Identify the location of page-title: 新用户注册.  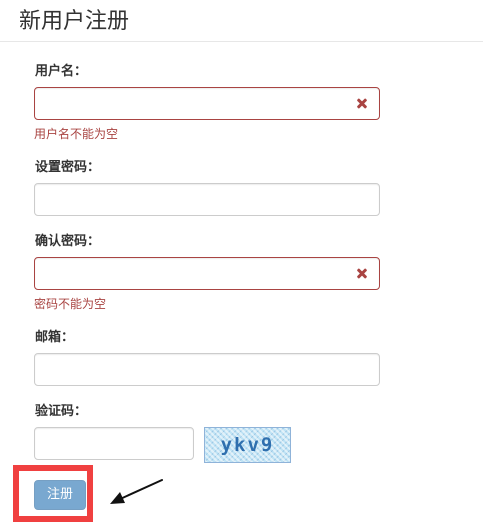
(74, 21).